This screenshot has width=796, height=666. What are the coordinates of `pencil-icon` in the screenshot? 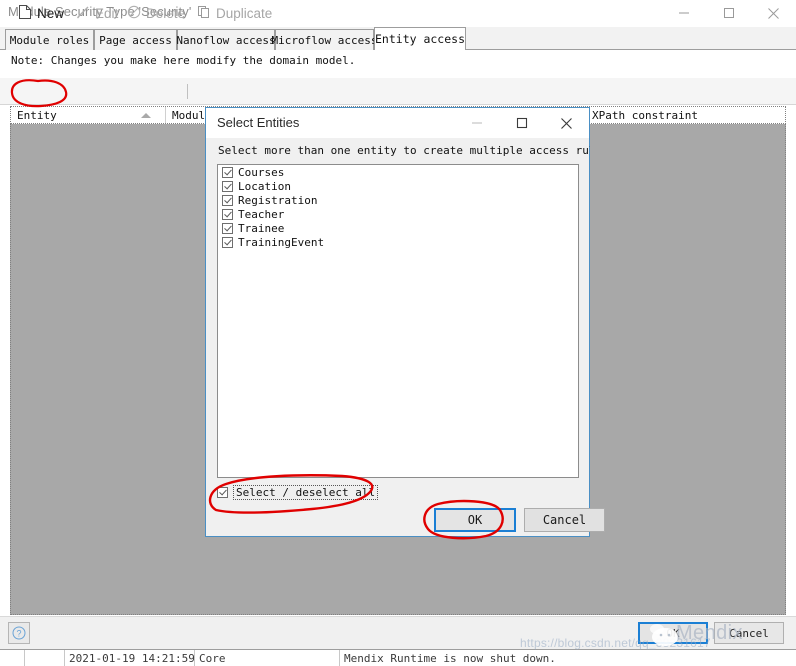 It's located at (83, 13).